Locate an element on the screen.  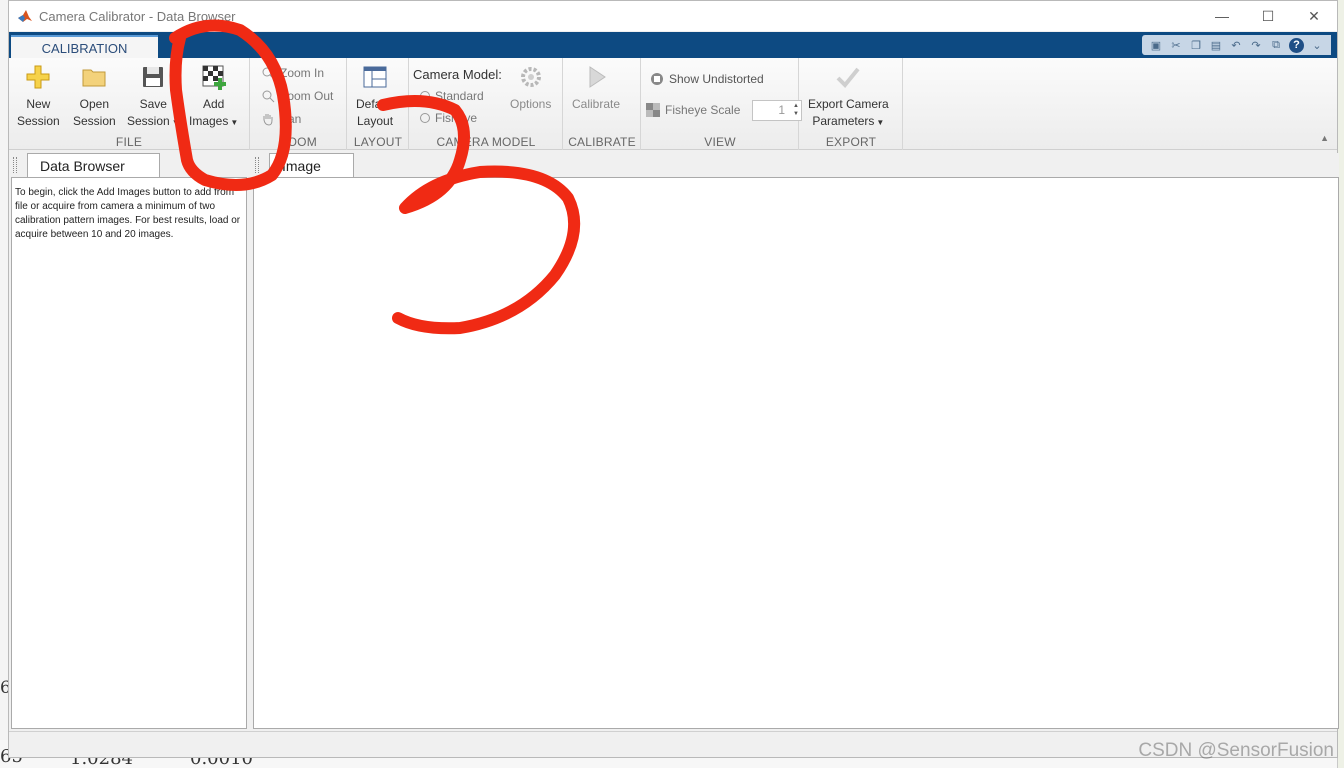
tab-calibration: CALIBRATION is located at coordinates (84, 47).